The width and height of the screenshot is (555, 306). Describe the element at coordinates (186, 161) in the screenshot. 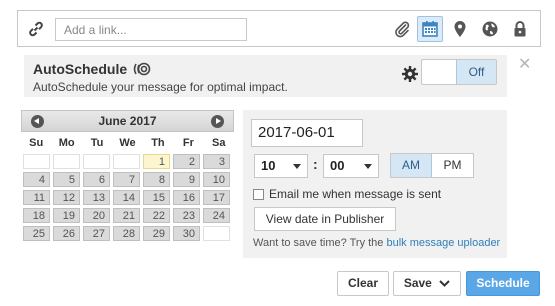

I see `calendar-day: 2` at that location.